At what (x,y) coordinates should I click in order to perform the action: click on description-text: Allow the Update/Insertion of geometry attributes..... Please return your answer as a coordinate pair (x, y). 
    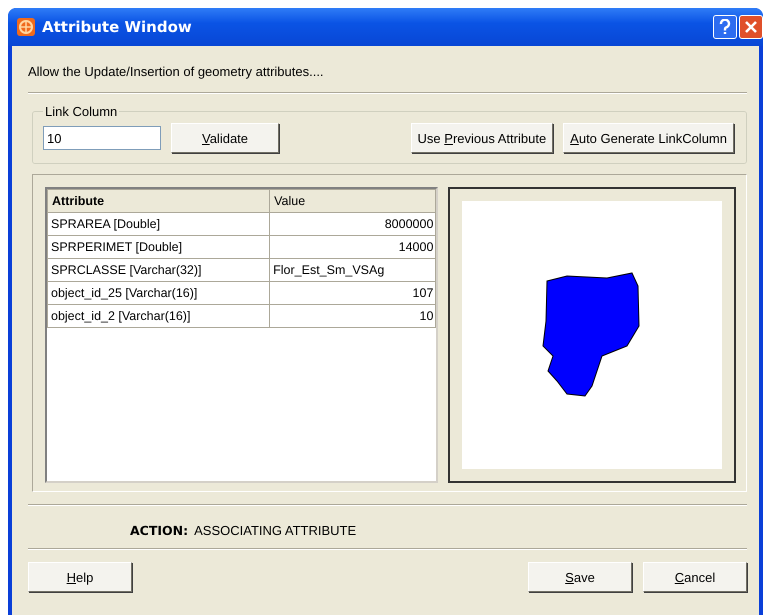
    Looking at the image, I should click on (176, 72).